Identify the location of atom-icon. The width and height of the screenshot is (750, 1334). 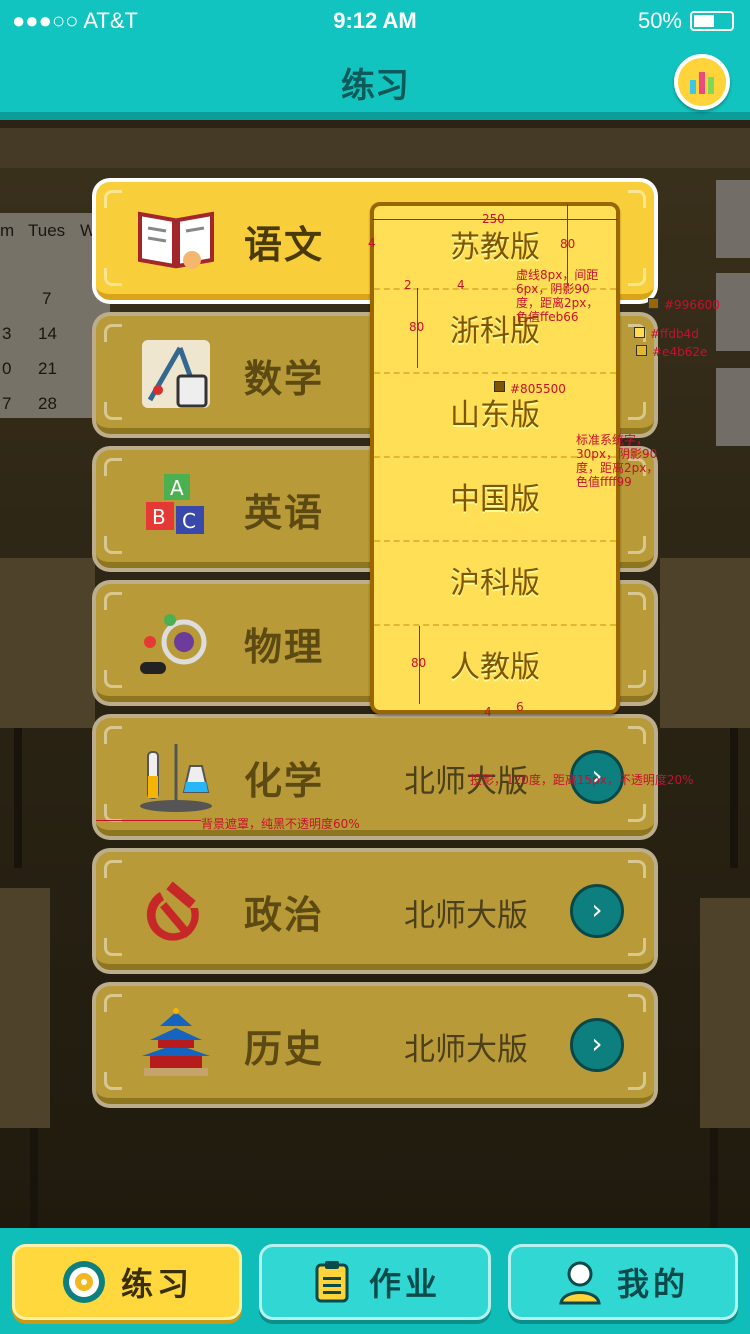
(176, 642).